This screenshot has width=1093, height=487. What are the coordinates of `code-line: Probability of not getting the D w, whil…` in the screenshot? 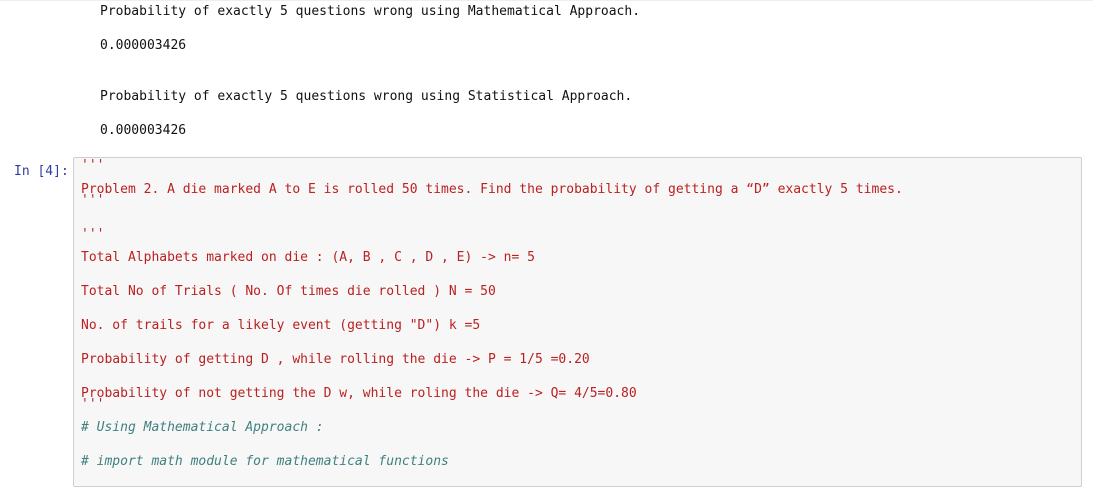 It's located at (359, 393).